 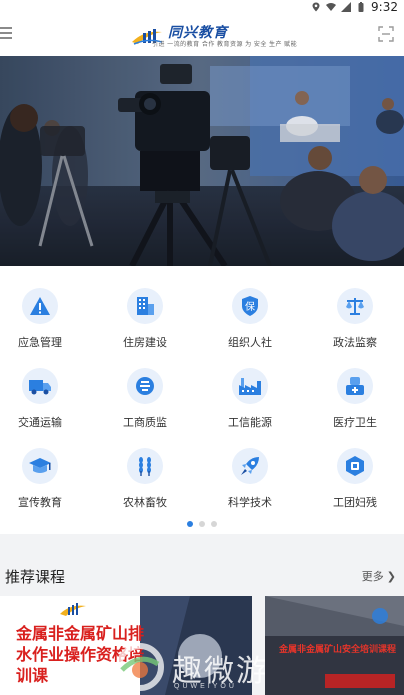 I want to click on truck-icon, so click(x=40, y=386).